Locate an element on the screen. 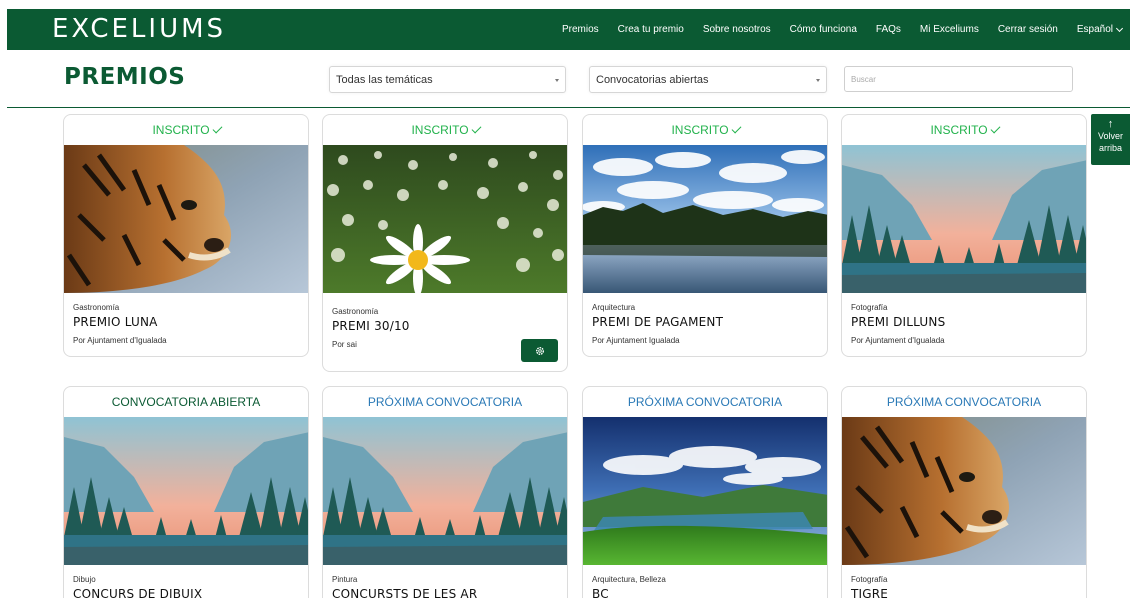 The height and width of the screenshot is (598, 1130). back-to-top-line2: arriba is located at coordinates (1110, 148).